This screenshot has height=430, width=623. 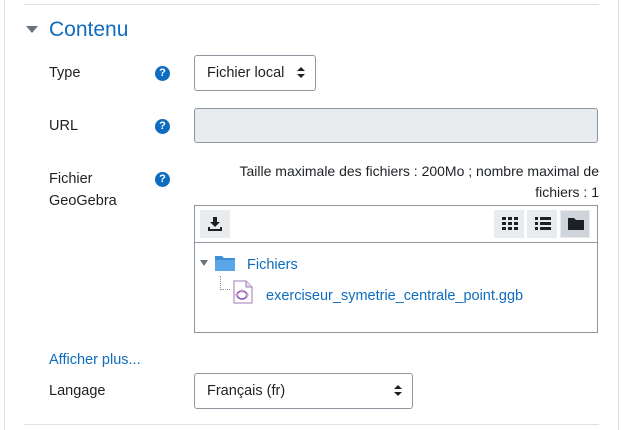 What do you see at coordinates (65, 73) in the screenshot?
I see `type-label: Type` at bounding box center [65, 73].